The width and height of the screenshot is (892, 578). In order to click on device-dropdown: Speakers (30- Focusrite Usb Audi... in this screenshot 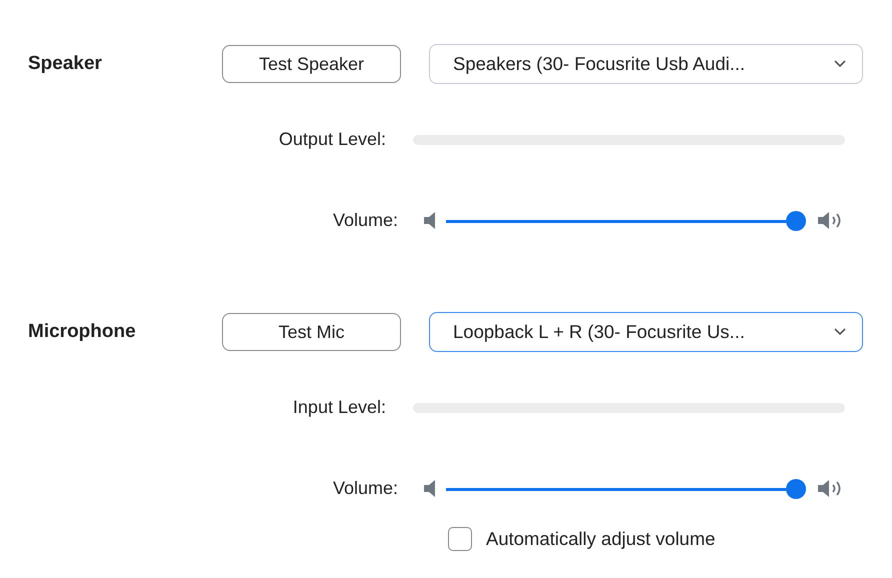, I will do `click(646, 64)`.